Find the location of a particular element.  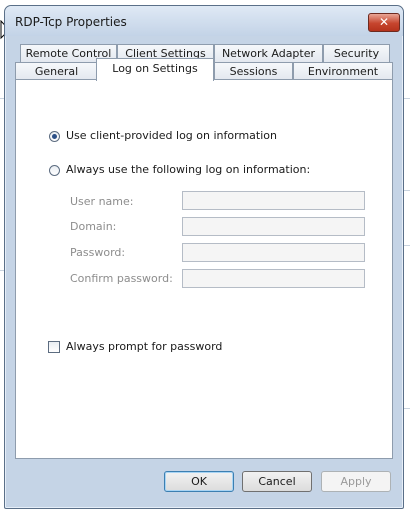

cancel-label: Cancel is located at coordinates (277, 481).